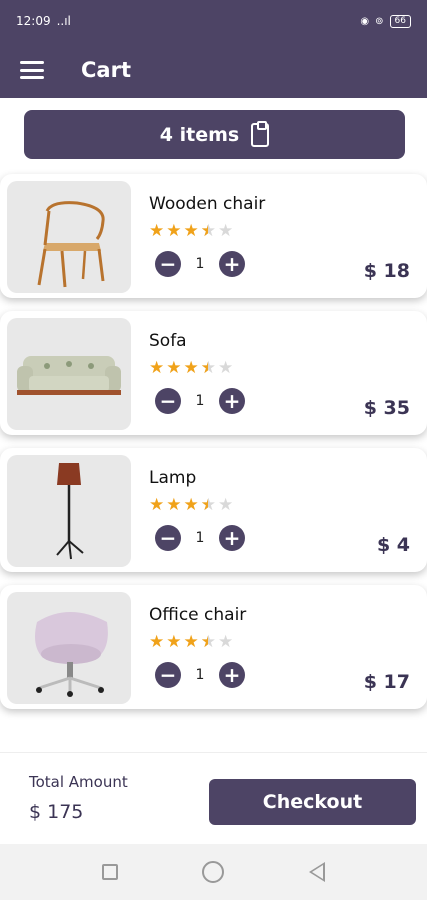 Image resolution: width=427 pixels, height=900 pixels. What do you see at coordinates (260, 133) in the screenshot?
I see `clipboard-icon` at bounding box center [260, 133].